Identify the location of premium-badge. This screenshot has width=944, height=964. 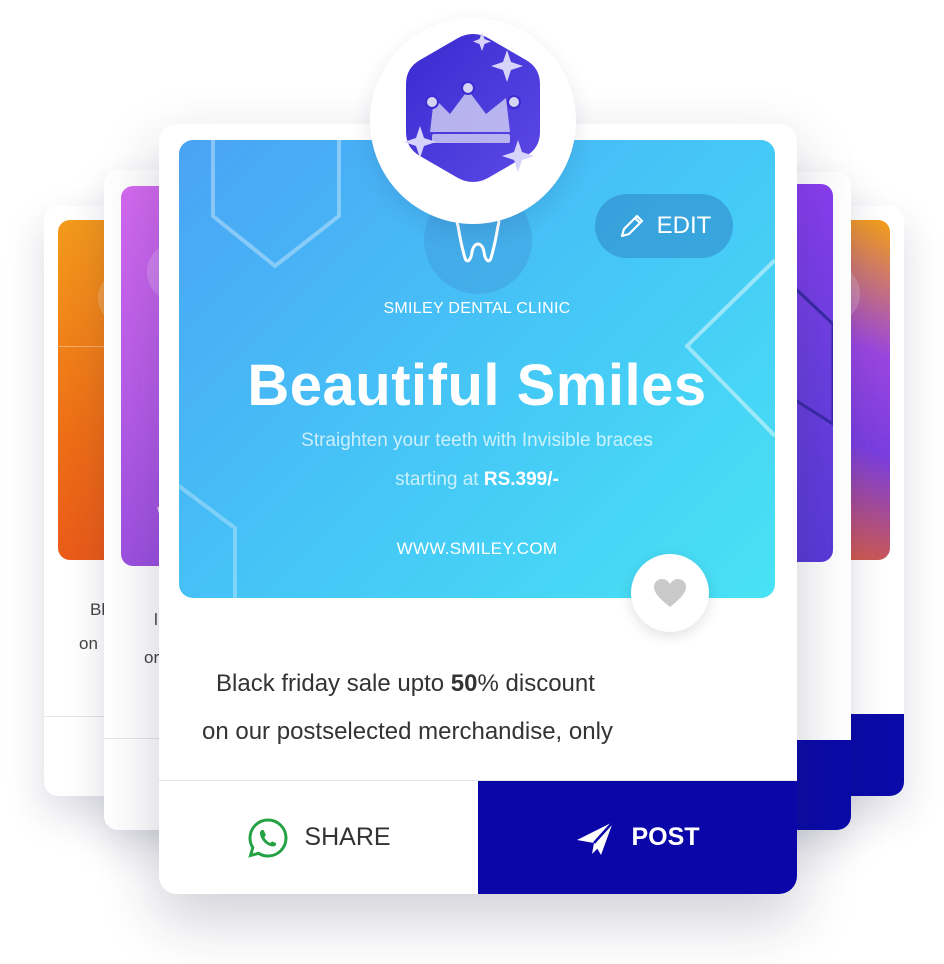
(472, 107).